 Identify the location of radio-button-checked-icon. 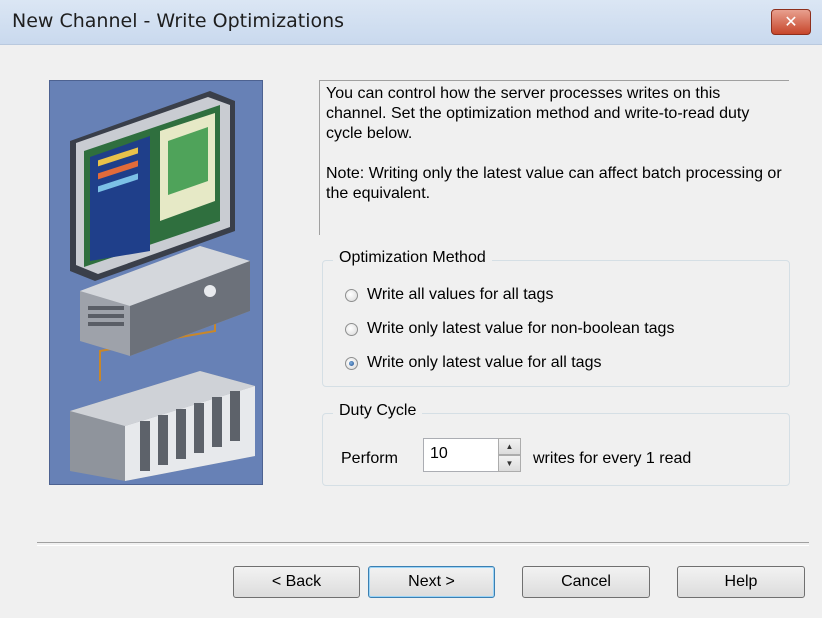
(351, 363).